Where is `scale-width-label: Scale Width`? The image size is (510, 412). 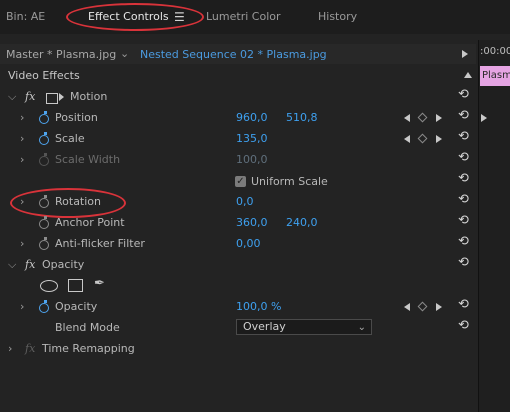 scale-width-label: Scale Width is located at coordinates (88, 159).